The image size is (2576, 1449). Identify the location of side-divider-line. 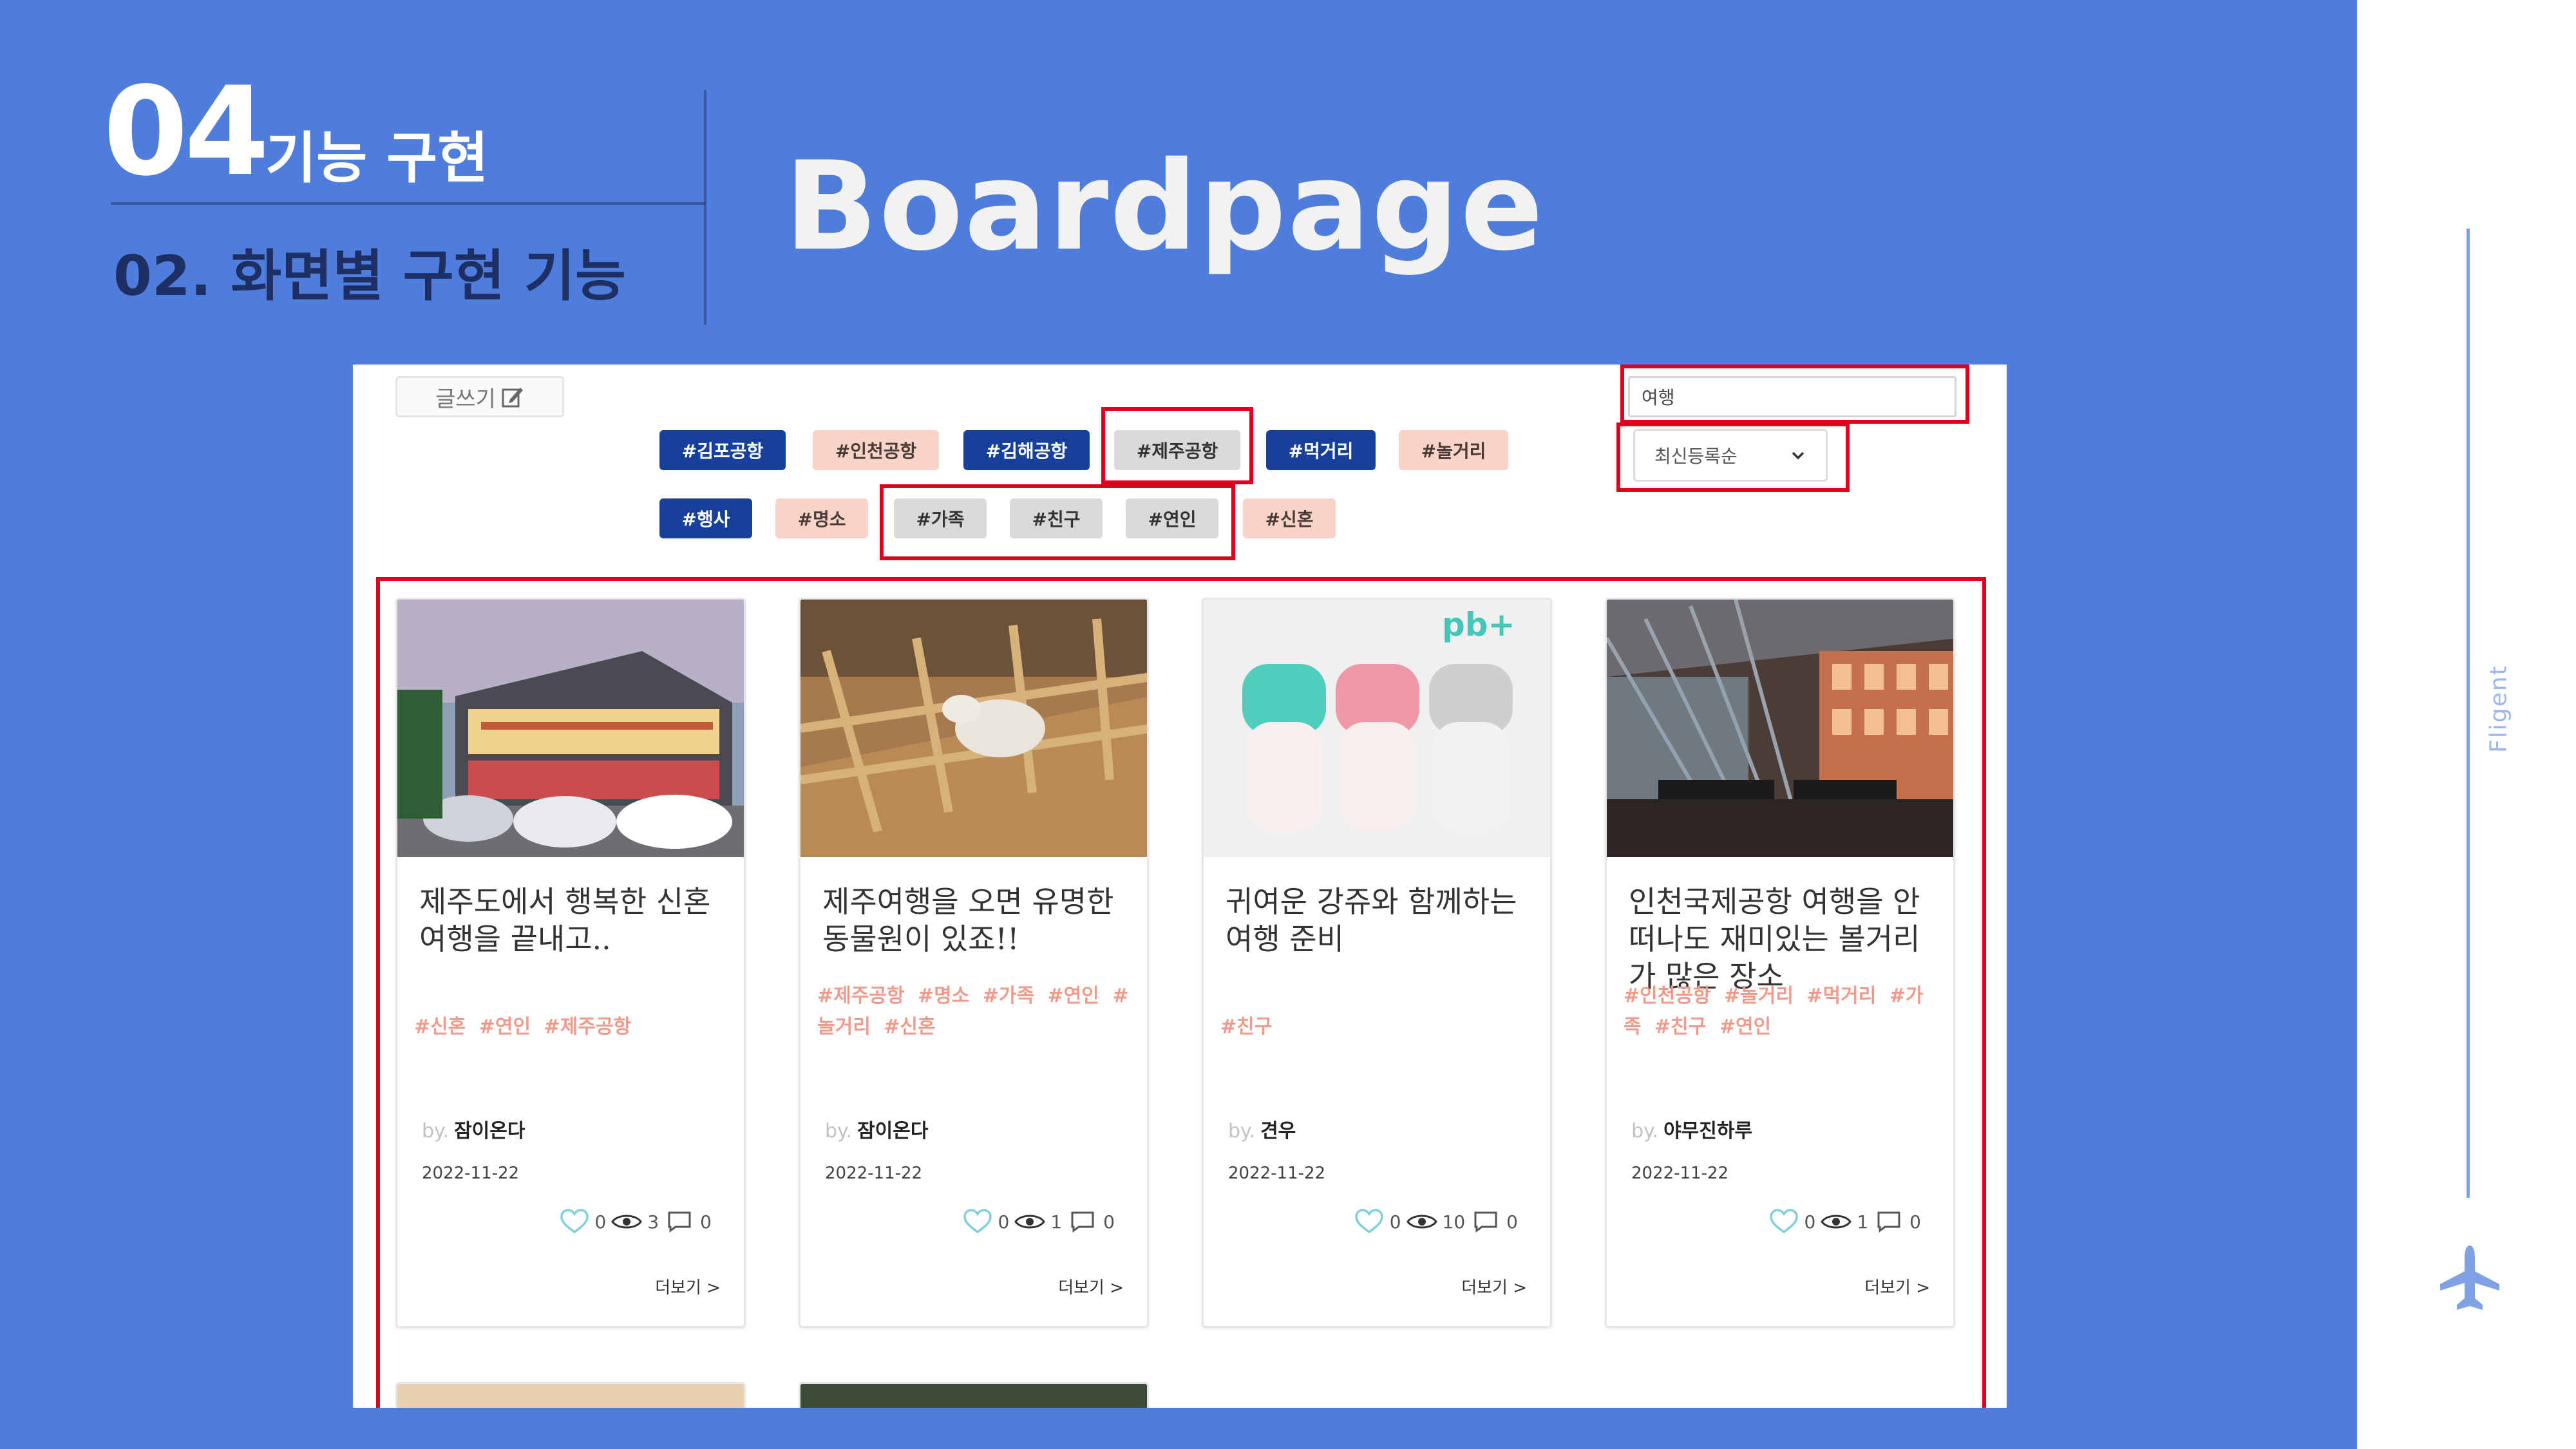
(2468, 714).